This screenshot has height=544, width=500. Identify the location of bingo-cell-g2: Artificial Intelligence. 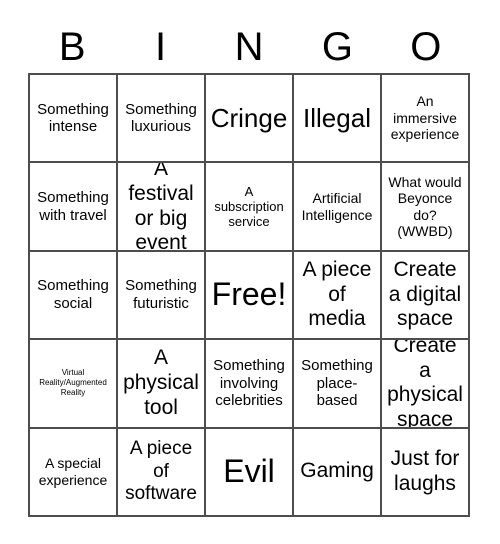
(338, 207).